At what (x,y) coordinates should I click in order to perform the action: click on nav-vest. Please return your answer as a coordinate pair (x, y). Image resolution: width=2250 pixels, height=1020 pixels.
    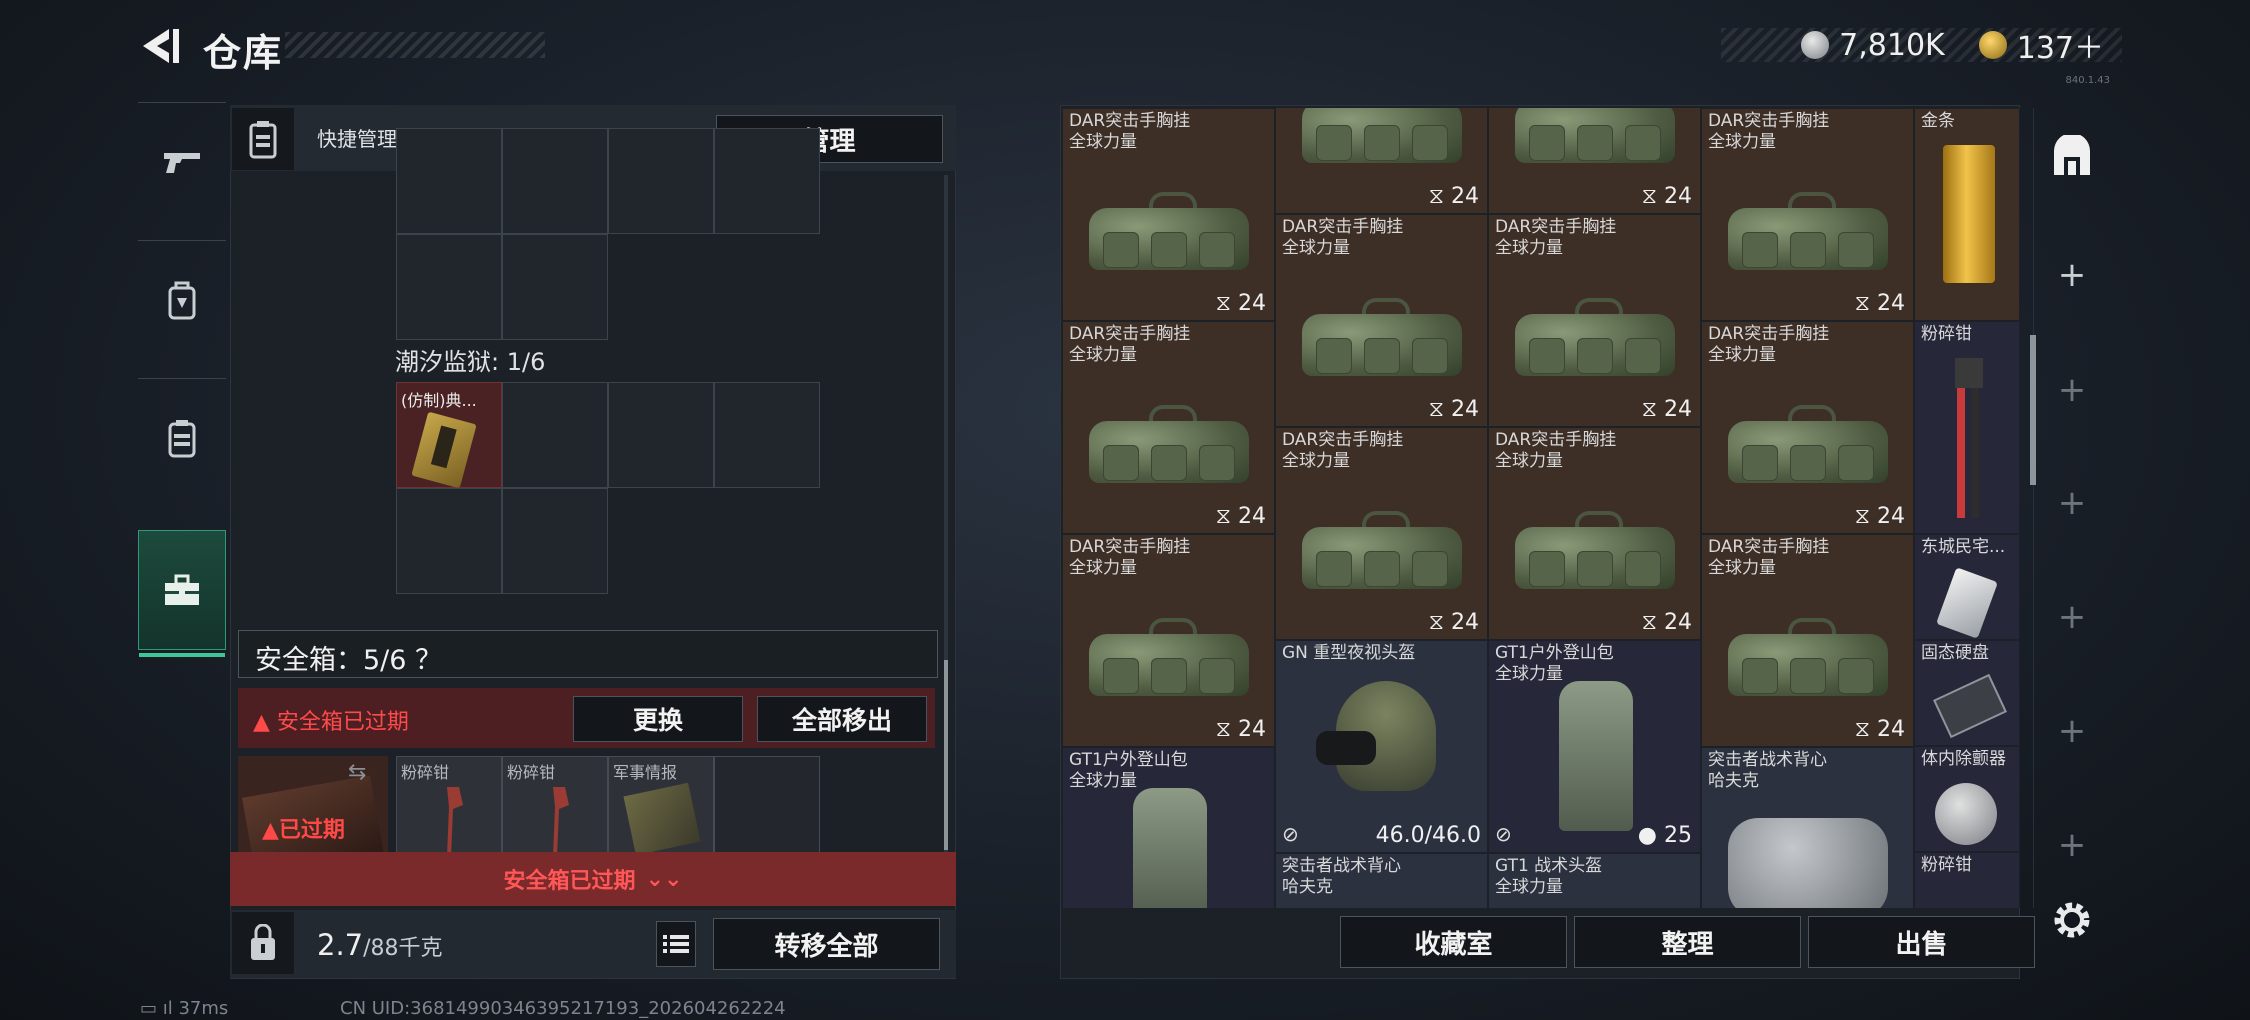
    Looking at the image, I should click on (182, 438).